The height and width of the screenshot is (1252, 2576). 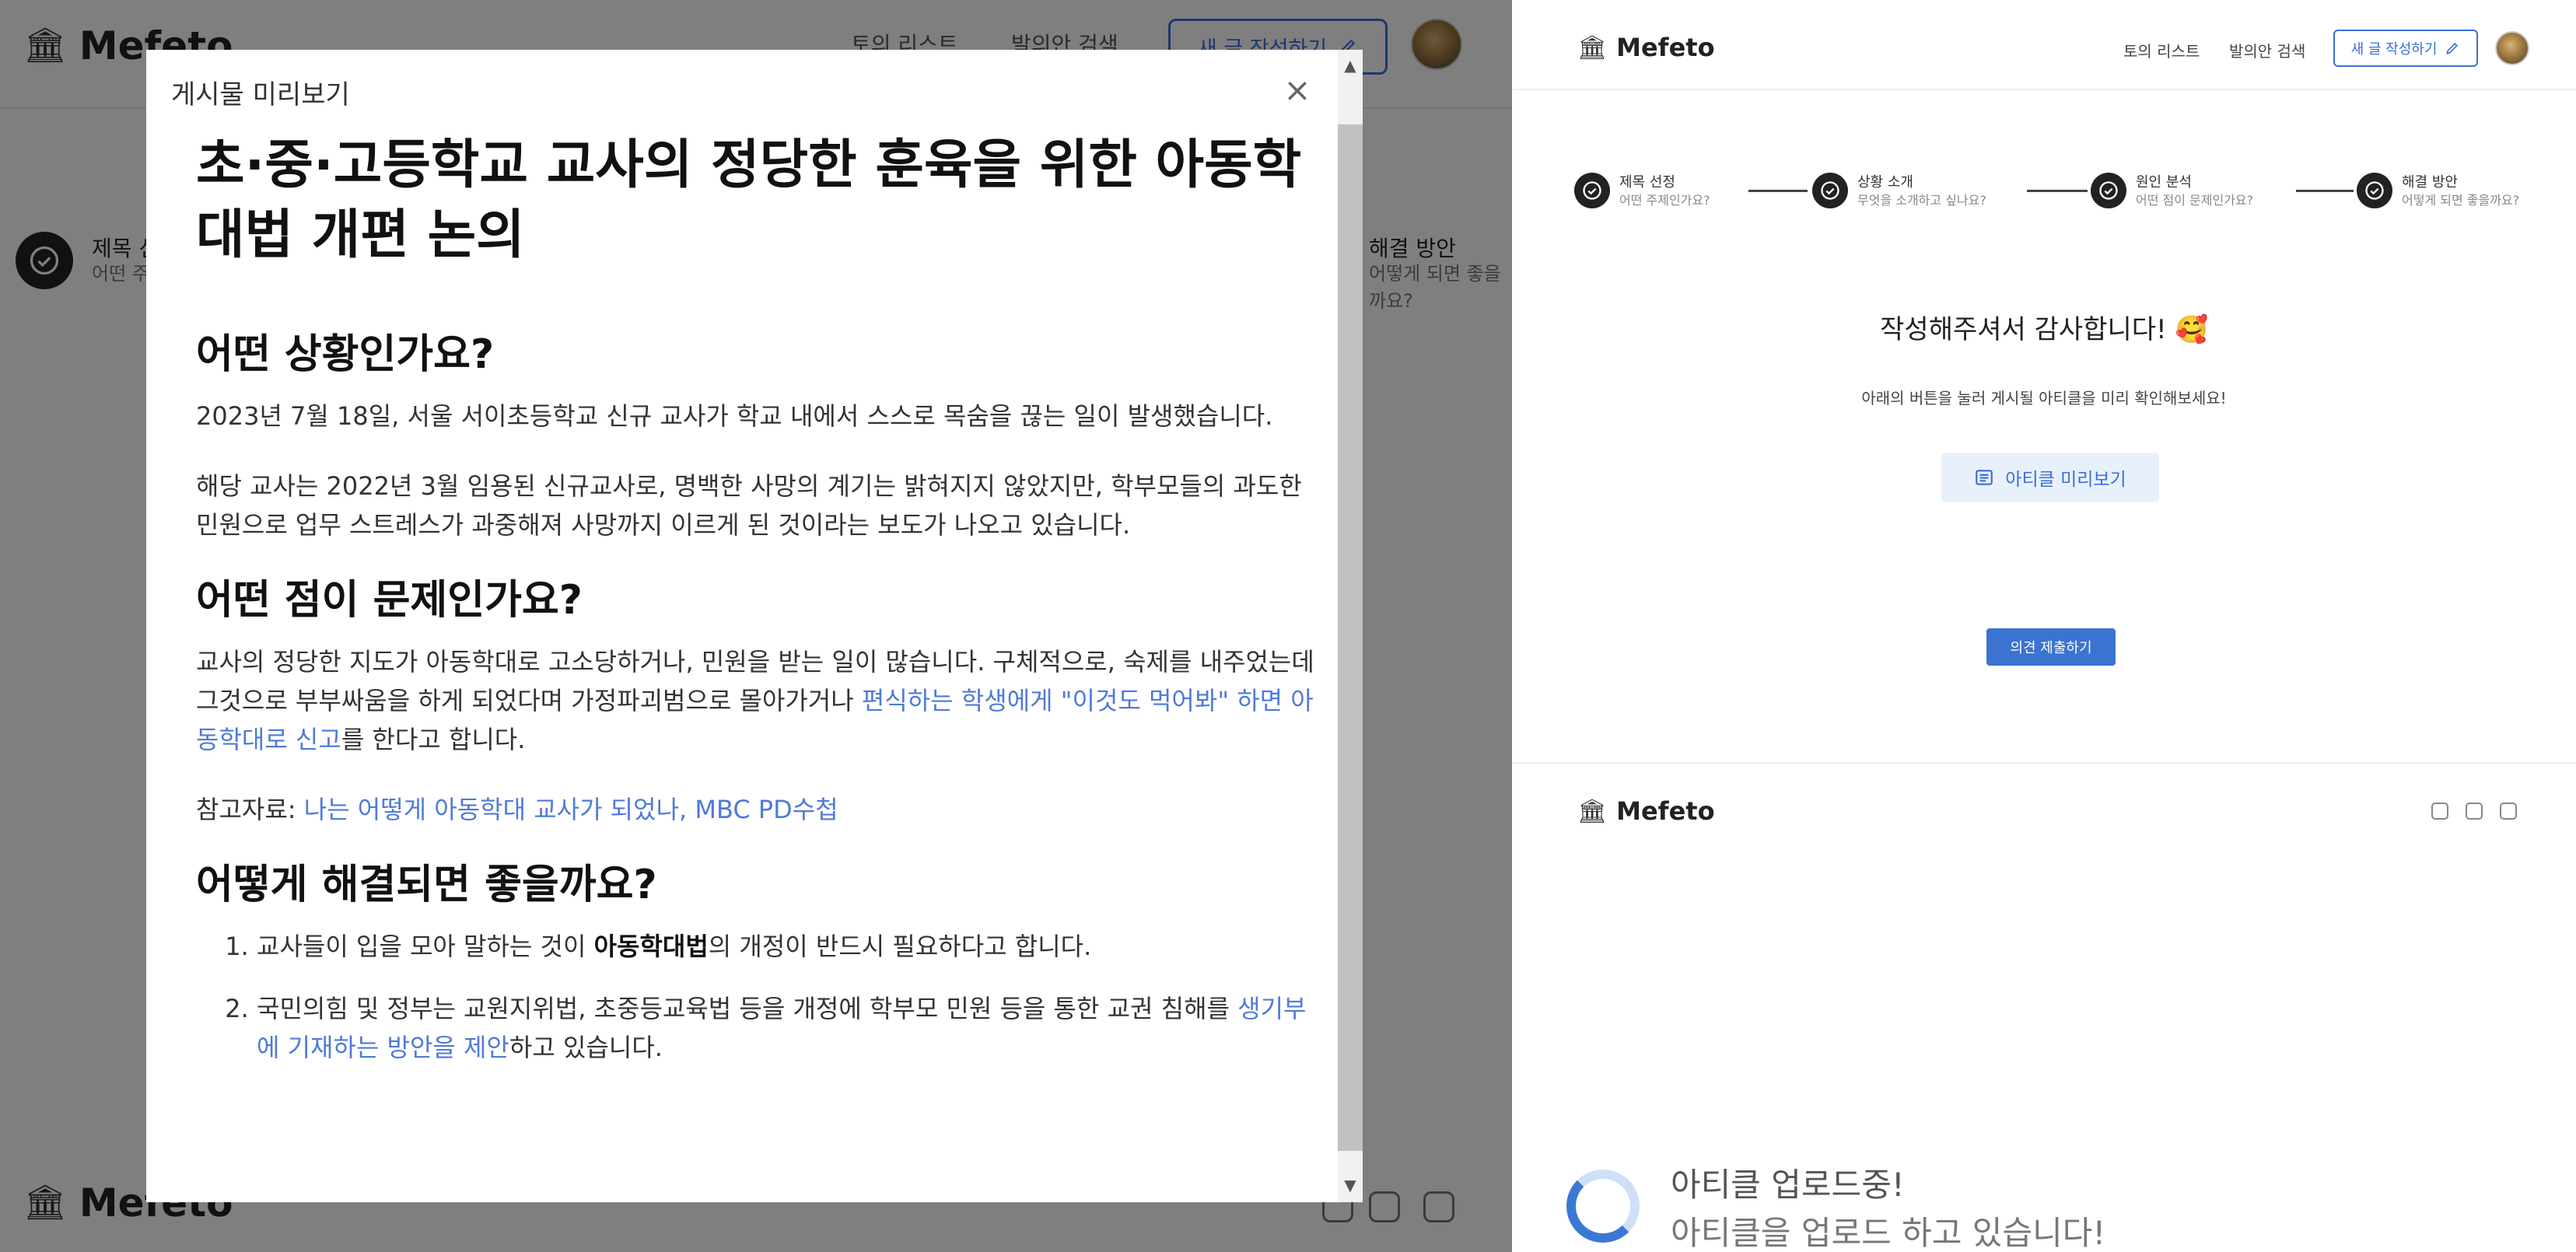 I want to click on section-heading: 어떻게 해결되면 좋을까요?, so click(x=427, y=885).